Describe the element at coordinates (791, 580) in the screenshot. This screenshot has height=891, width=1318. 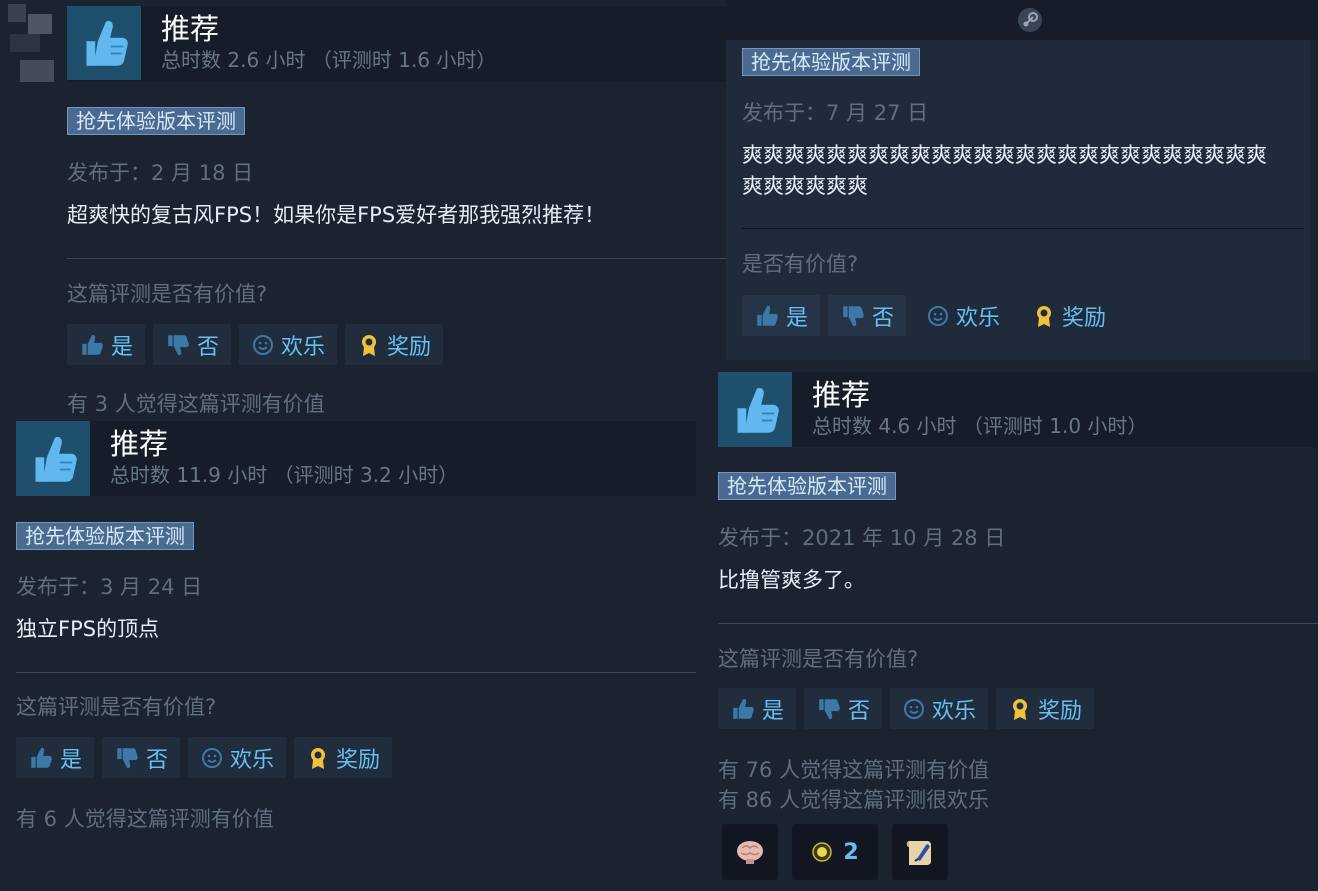
I see `review-text: 比撸管爽多了。` at that location.